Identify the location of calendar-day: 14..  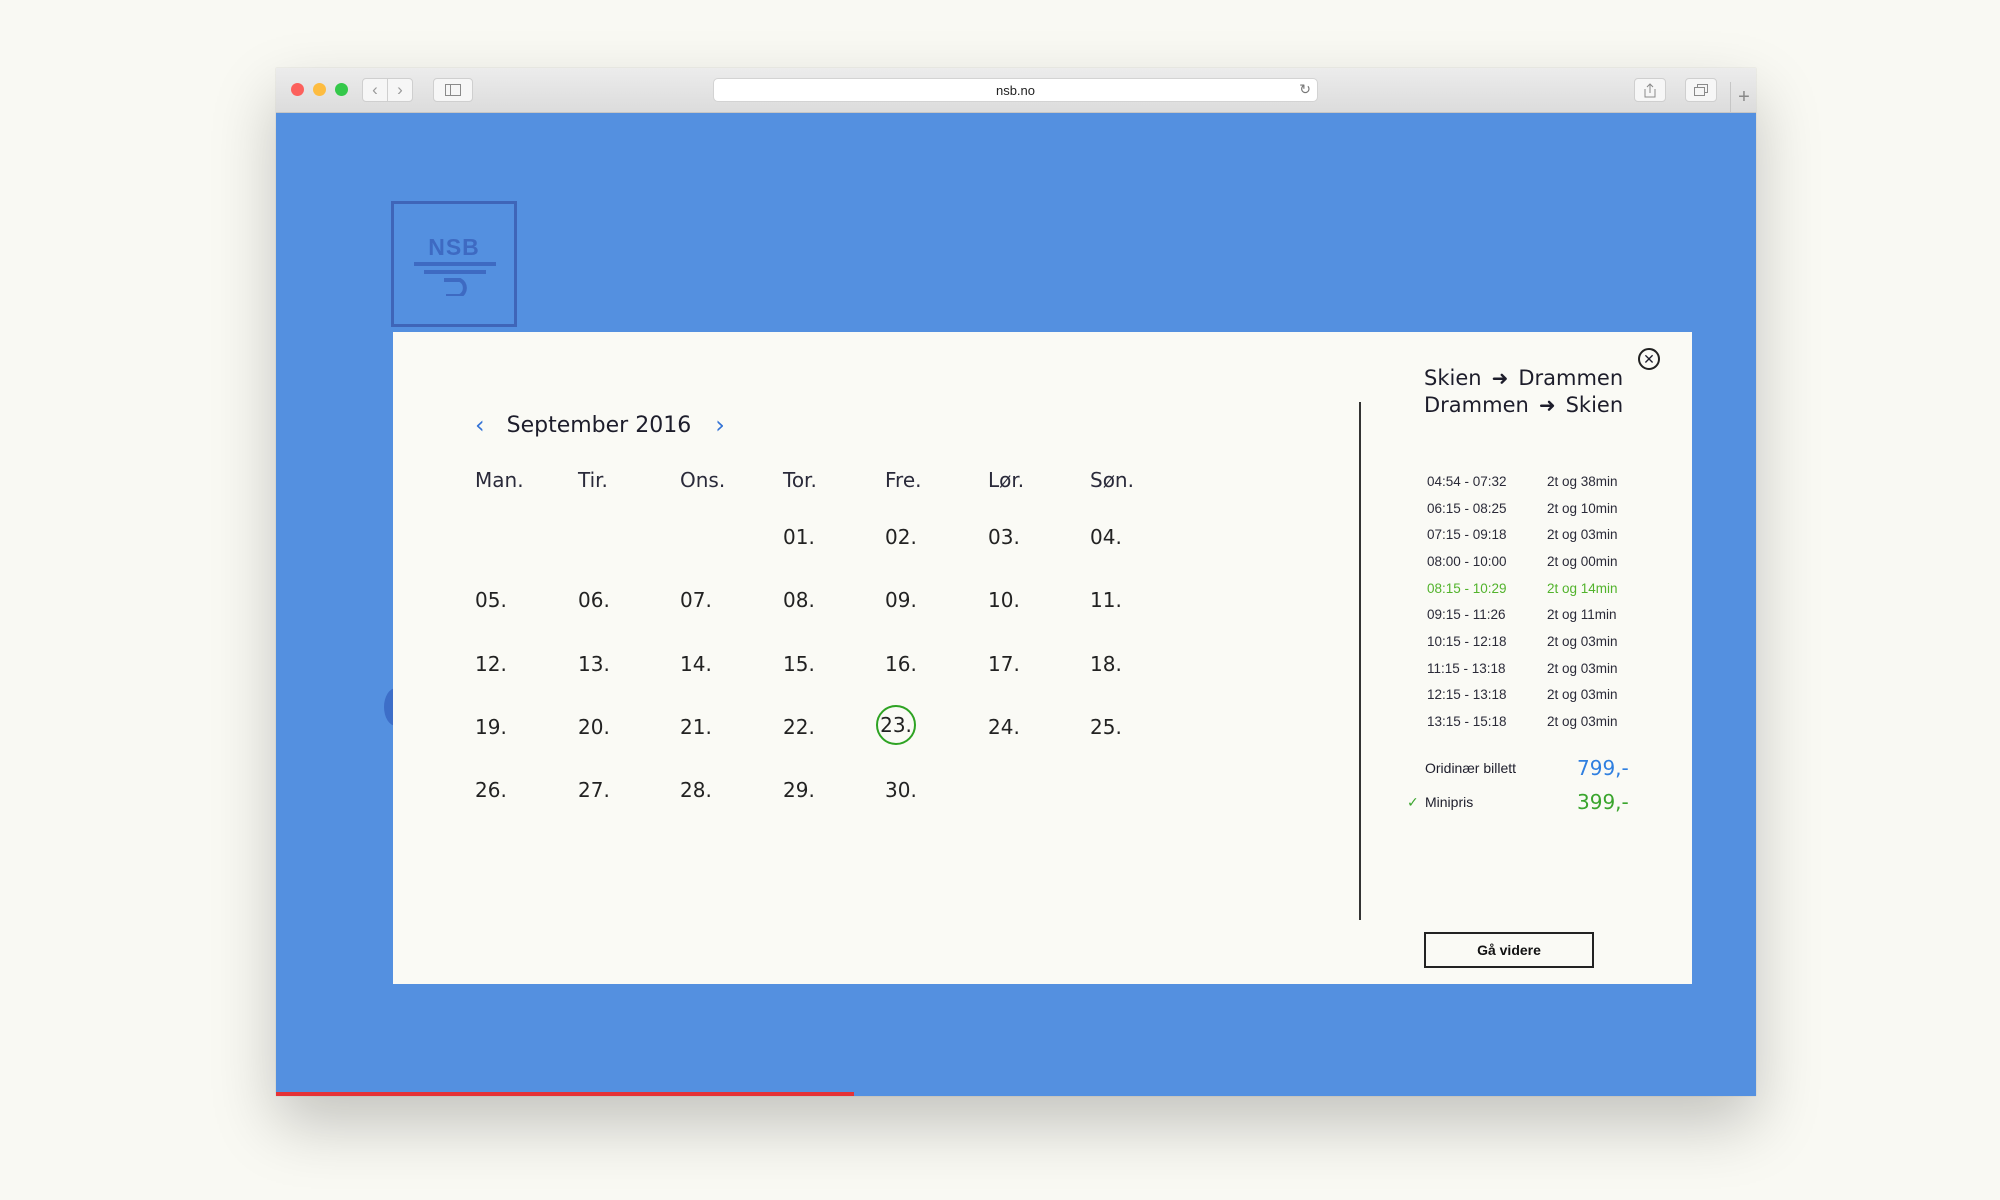
(696, 664).